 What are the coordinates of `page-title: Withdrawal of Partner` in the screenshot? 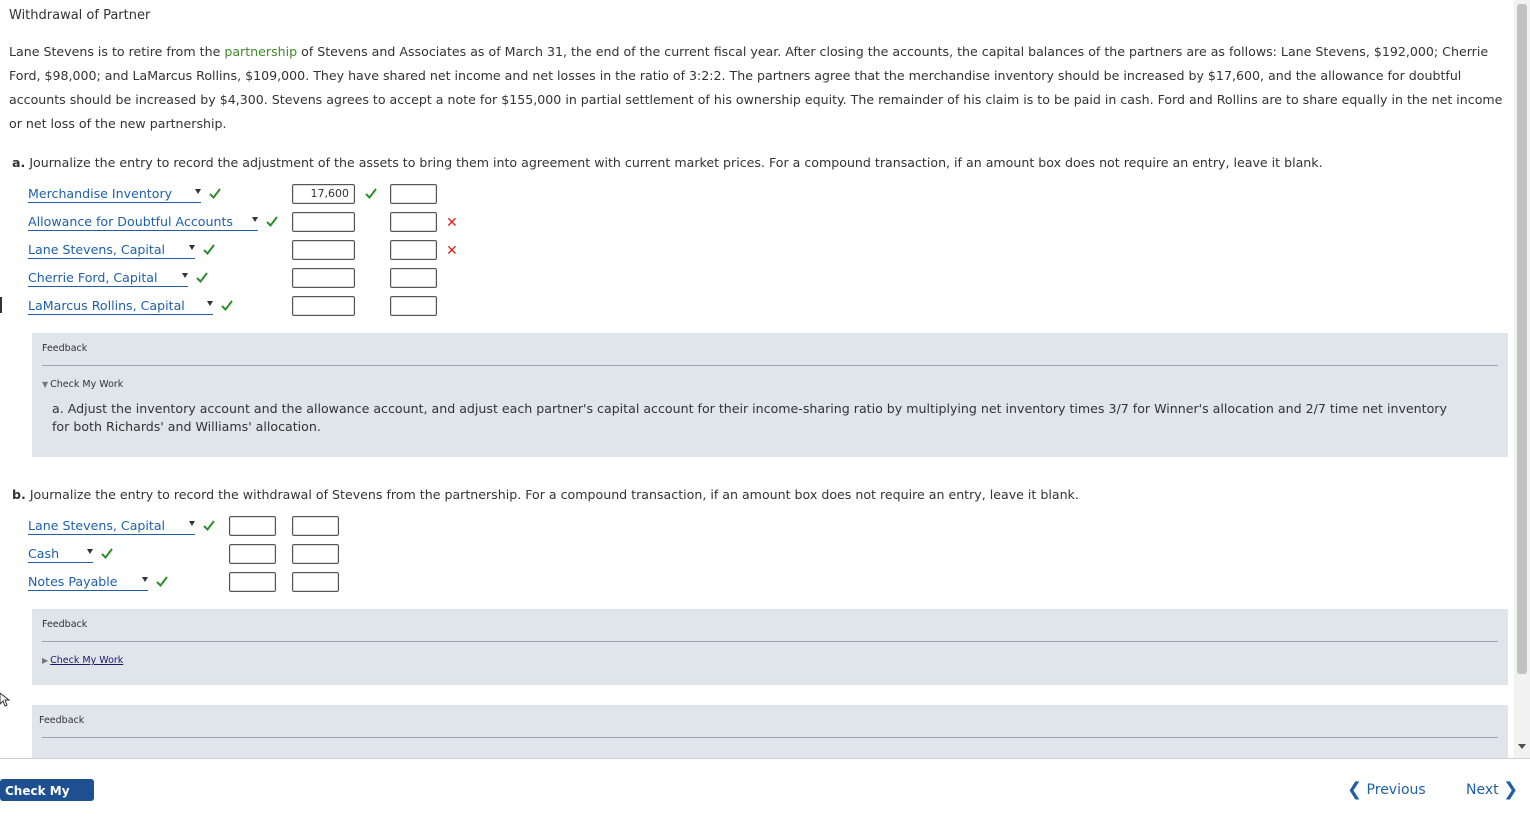 It's located at (80, 15).